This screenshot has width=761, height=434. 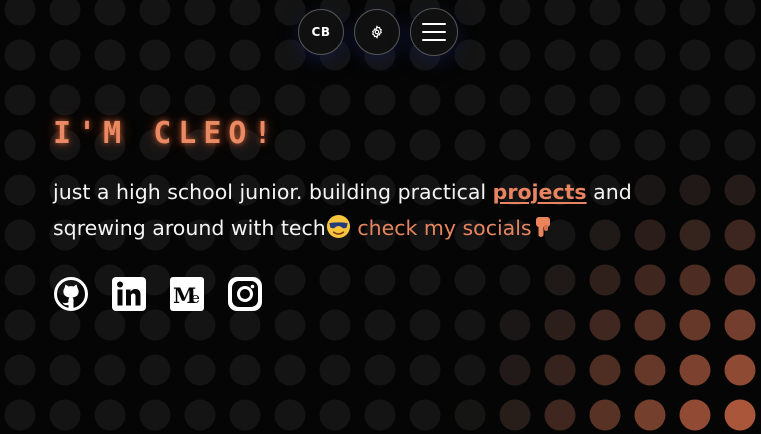 I want to click on github-icon, so click(x=71, y=294).